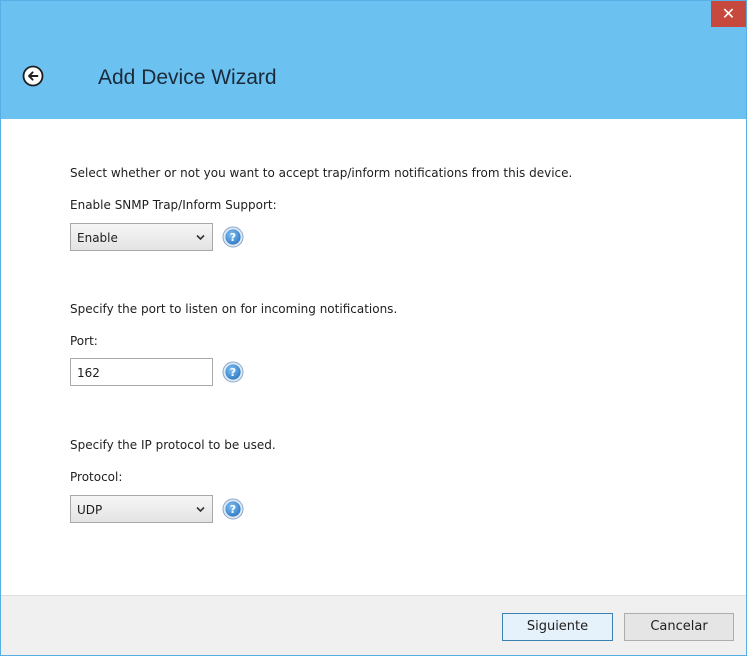 The image size is (747, 656). Describe the element at coordinates (187, 77) in the screenshot. I see `wizard-title: Add Device Wizard` at that location.